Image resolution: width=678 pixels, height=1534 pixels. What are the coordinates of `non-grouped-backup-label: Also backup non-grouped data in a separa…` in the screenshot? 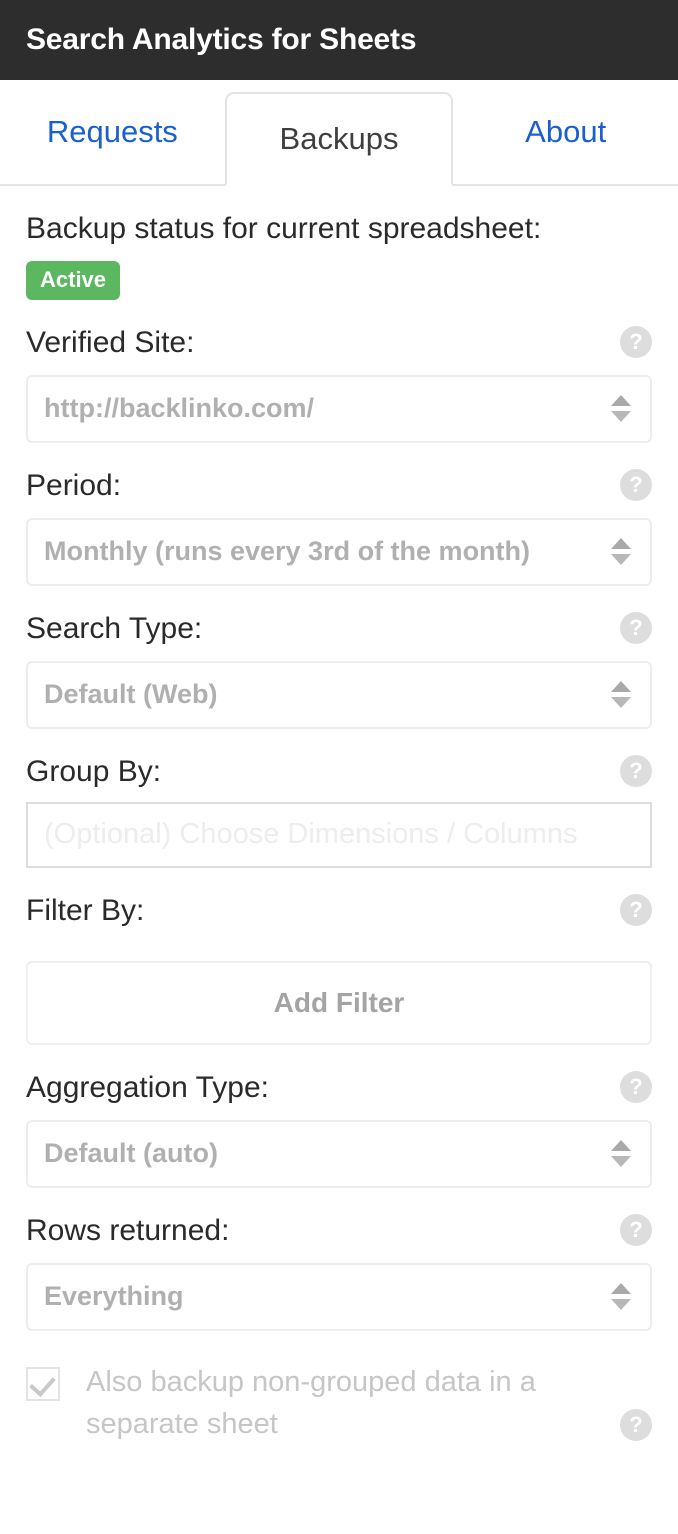 It's located at (311, 1402).